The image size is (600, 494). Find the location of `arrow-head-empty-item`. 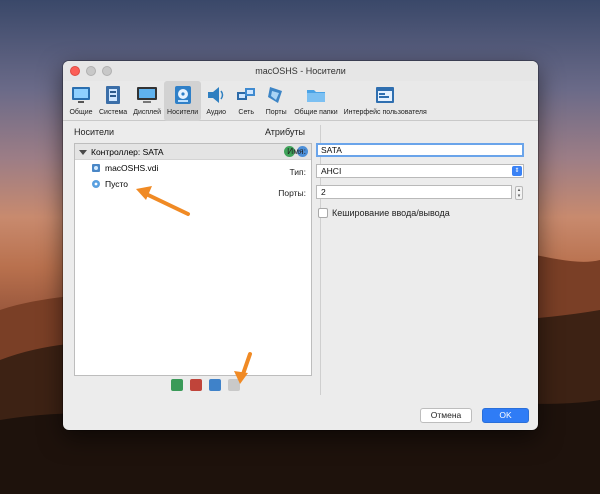

arrow-head-empty-item is located at coordinates (144, 193).